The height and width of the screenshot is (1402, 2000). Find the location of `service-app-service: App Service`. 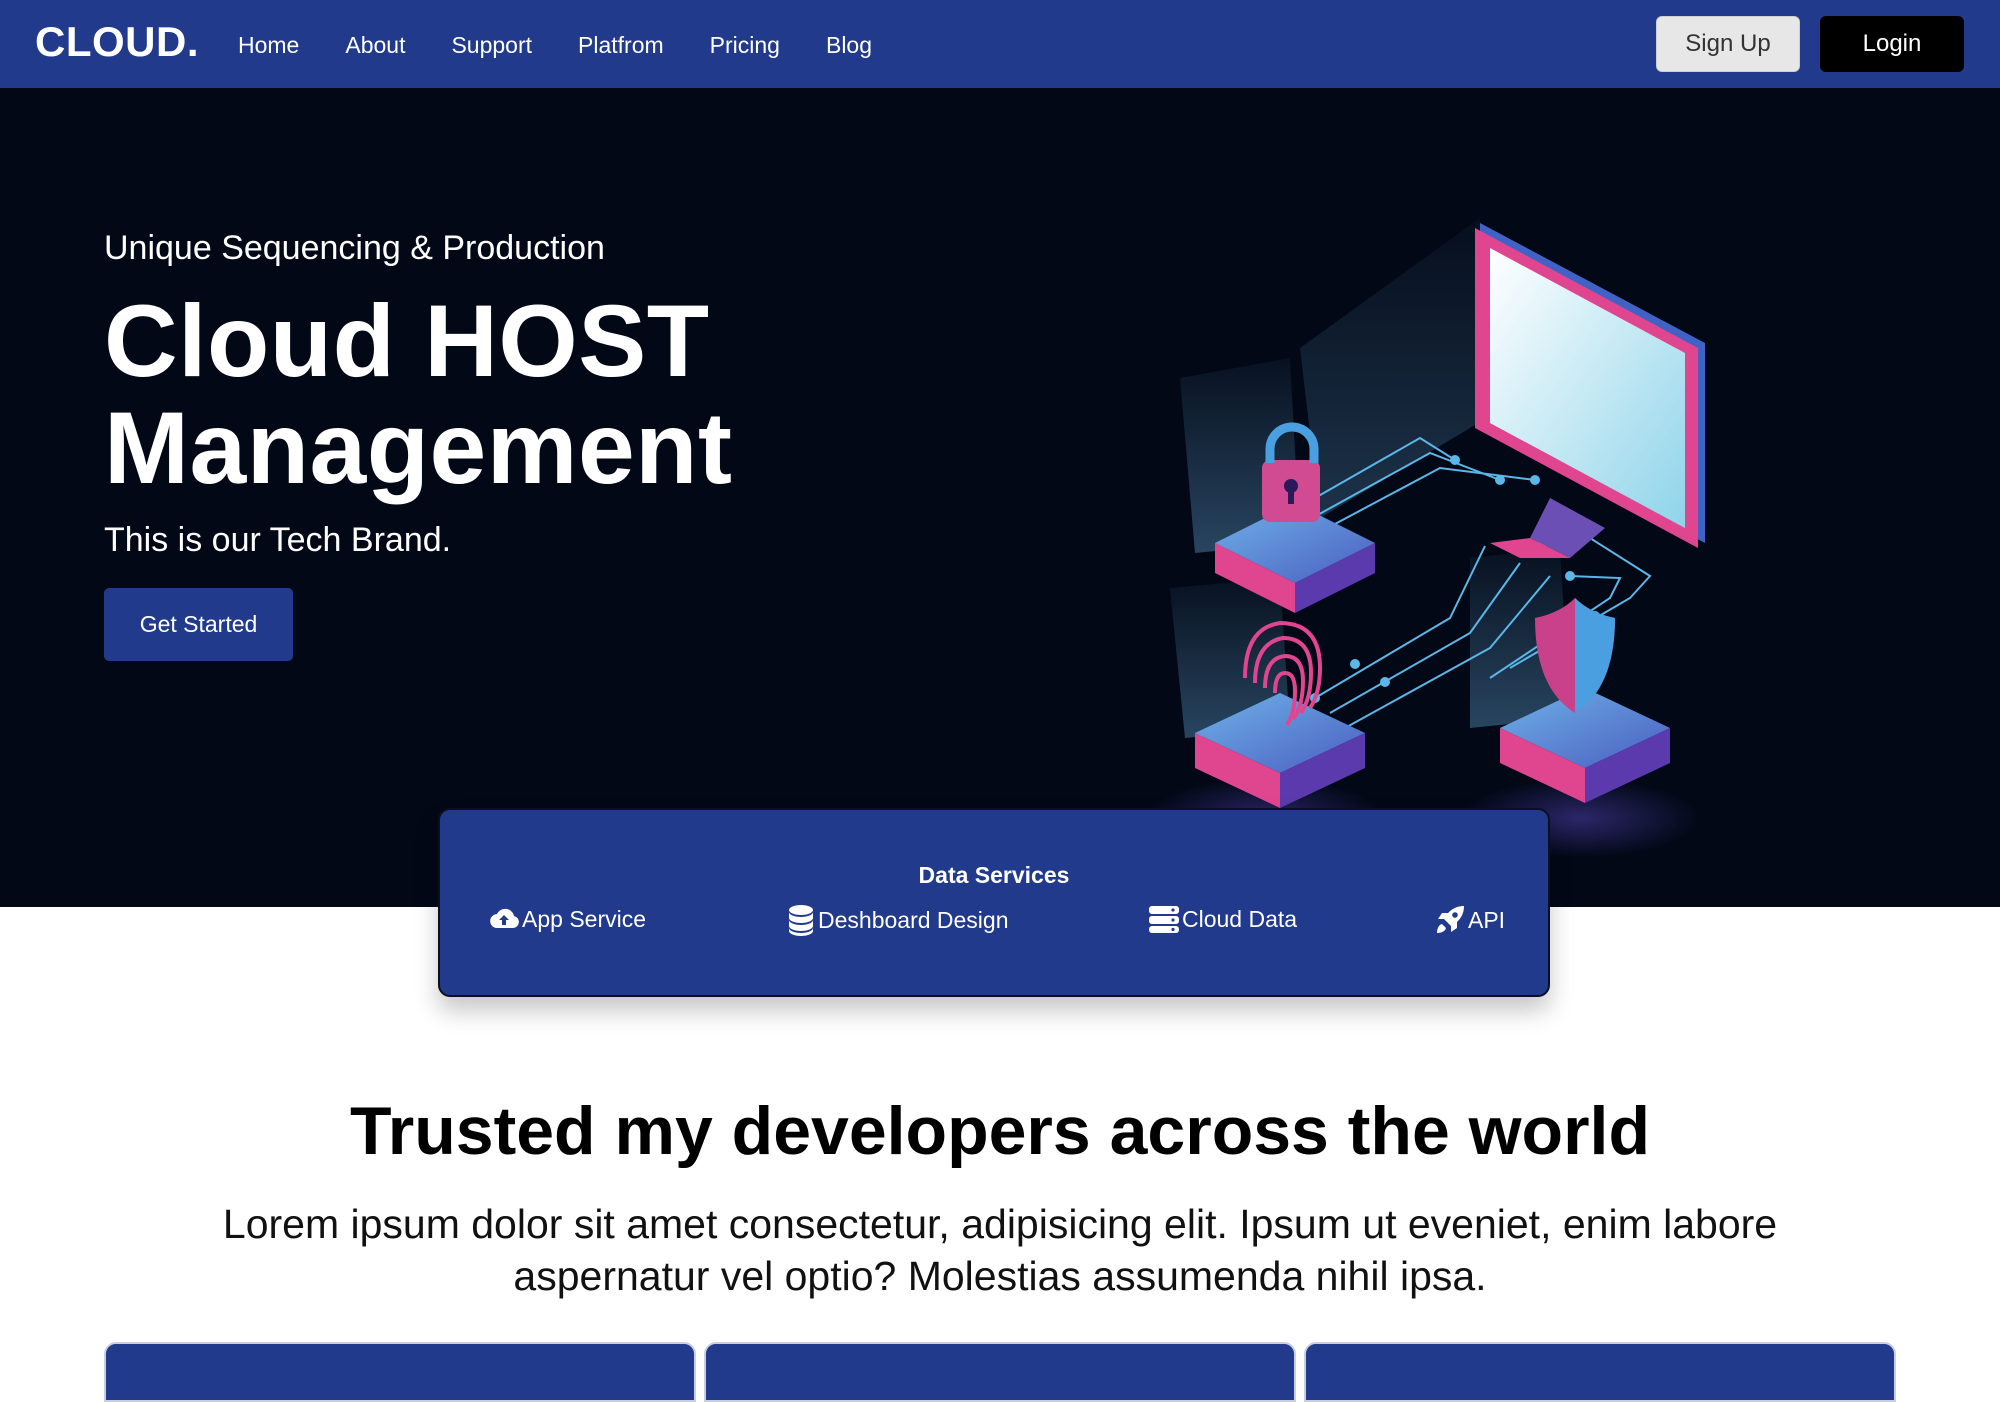

service-app-service: App Service is located at coordinates (567, 919).